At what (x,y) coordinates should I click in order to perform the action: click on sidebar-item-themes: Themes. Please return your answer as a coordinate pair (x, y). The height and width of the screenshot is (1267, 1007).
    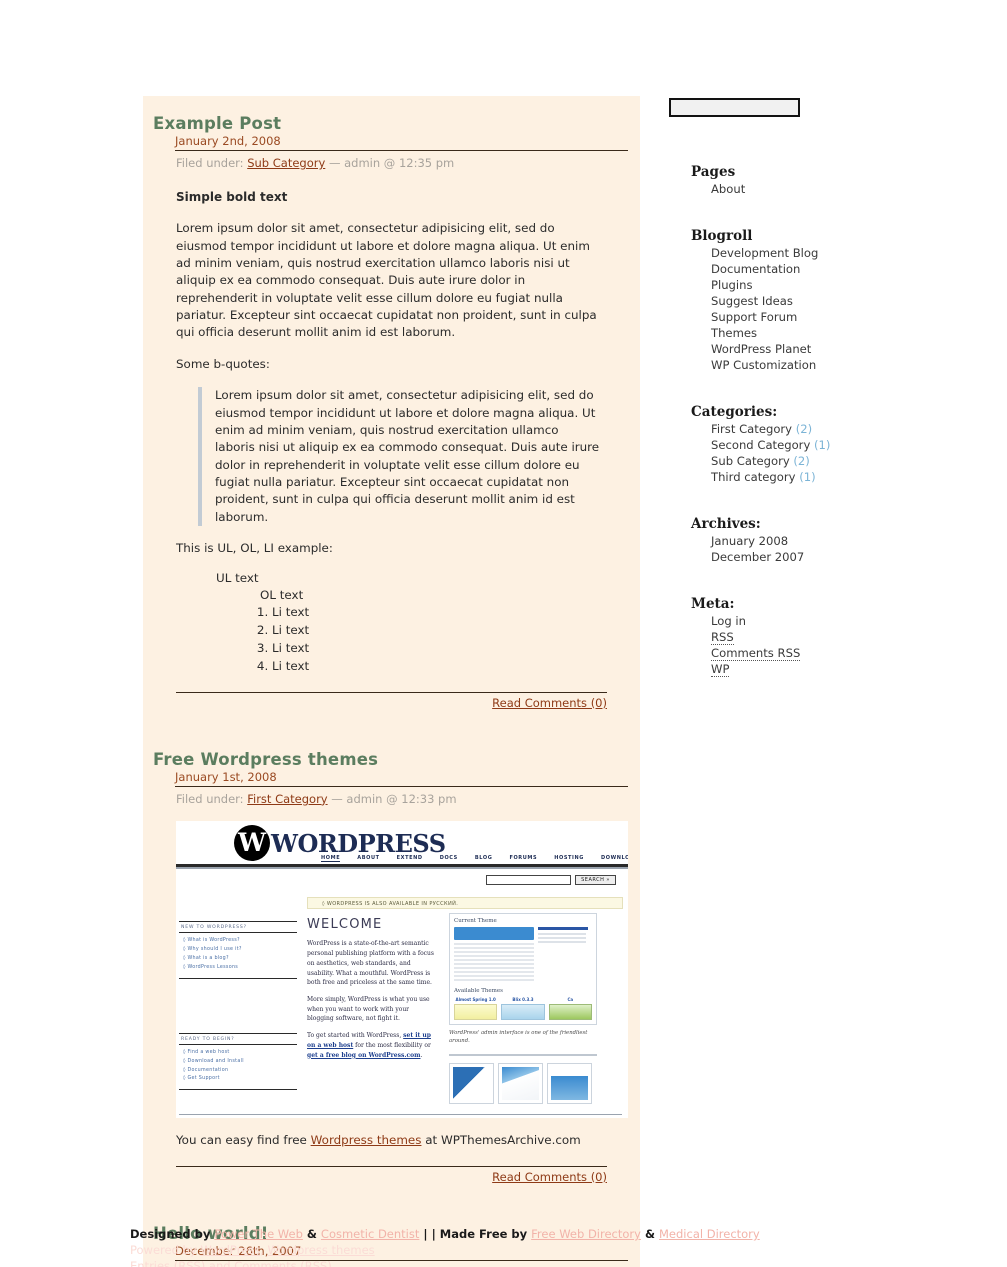
    Looking at the image, I should click on (734, 333).